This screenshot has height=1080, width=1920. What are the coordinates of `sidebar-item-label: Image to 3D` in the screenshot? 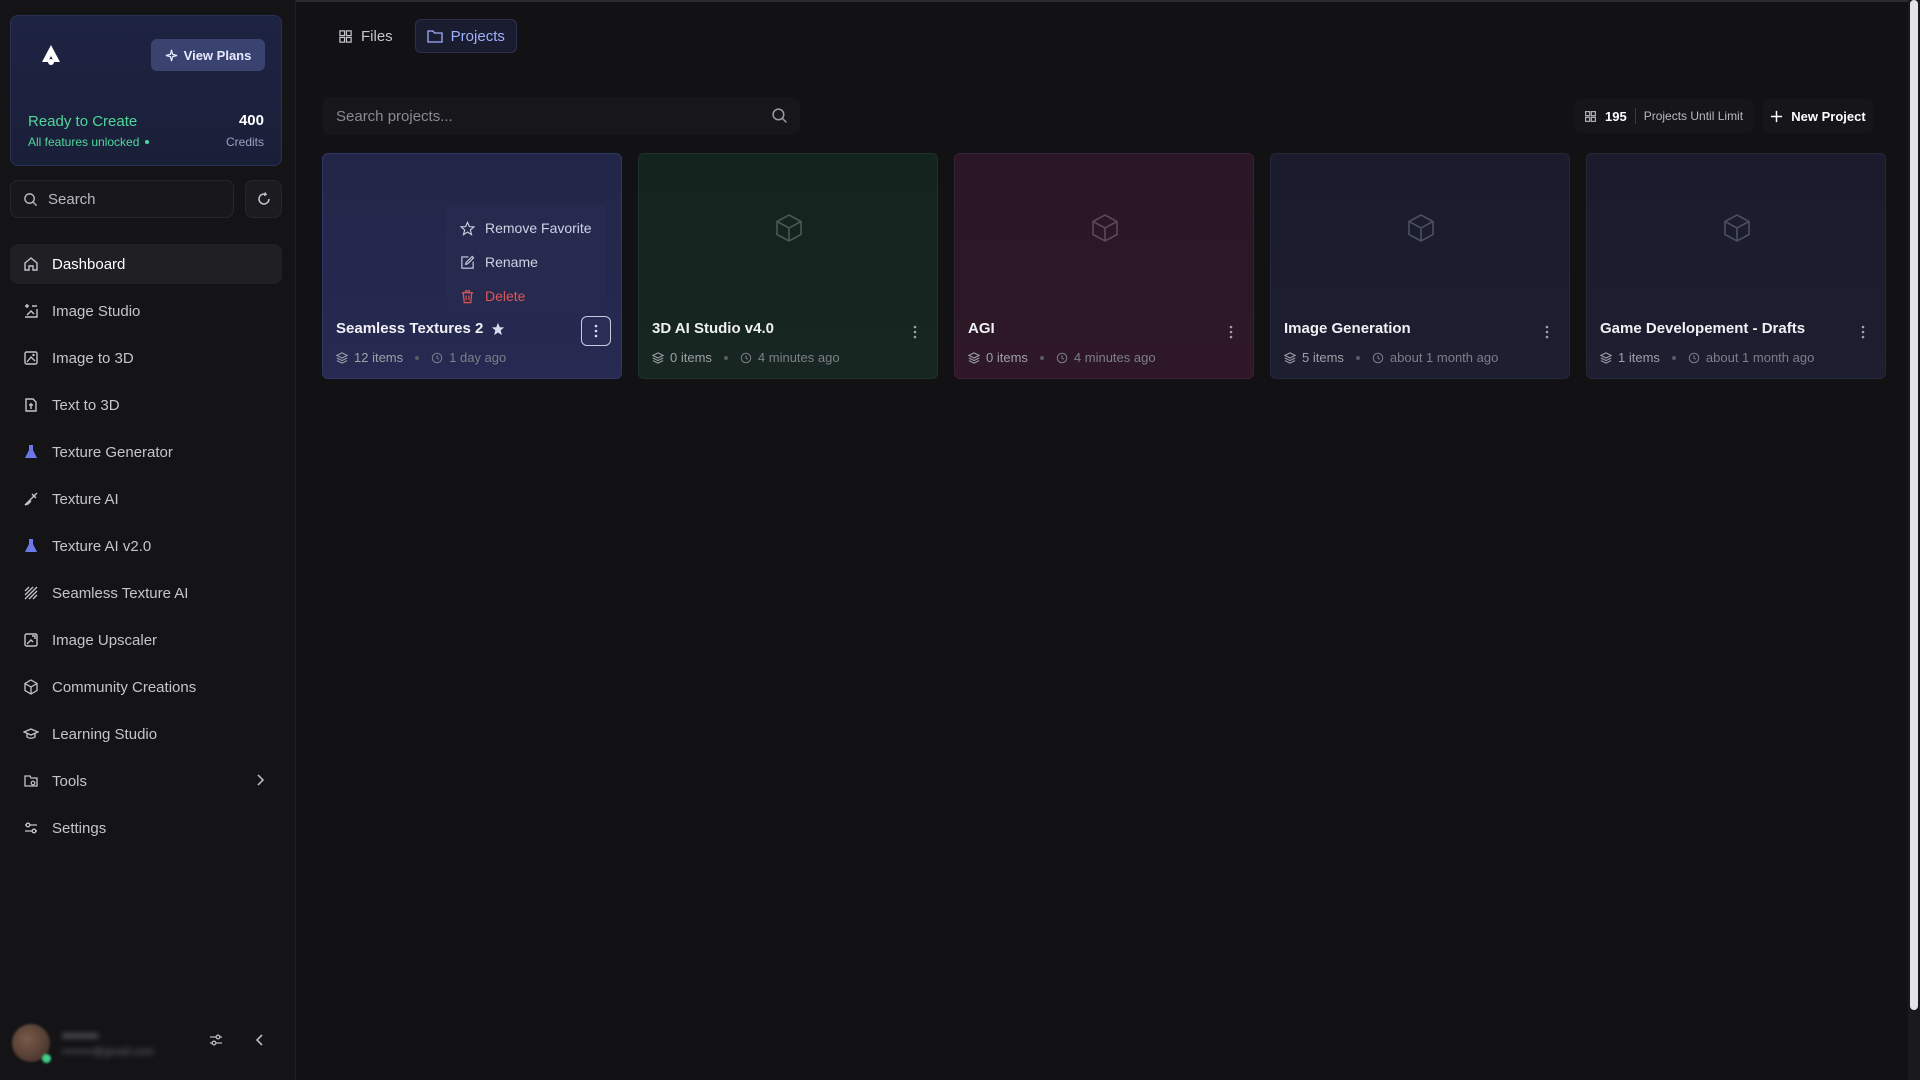 It's located at (93, 358).